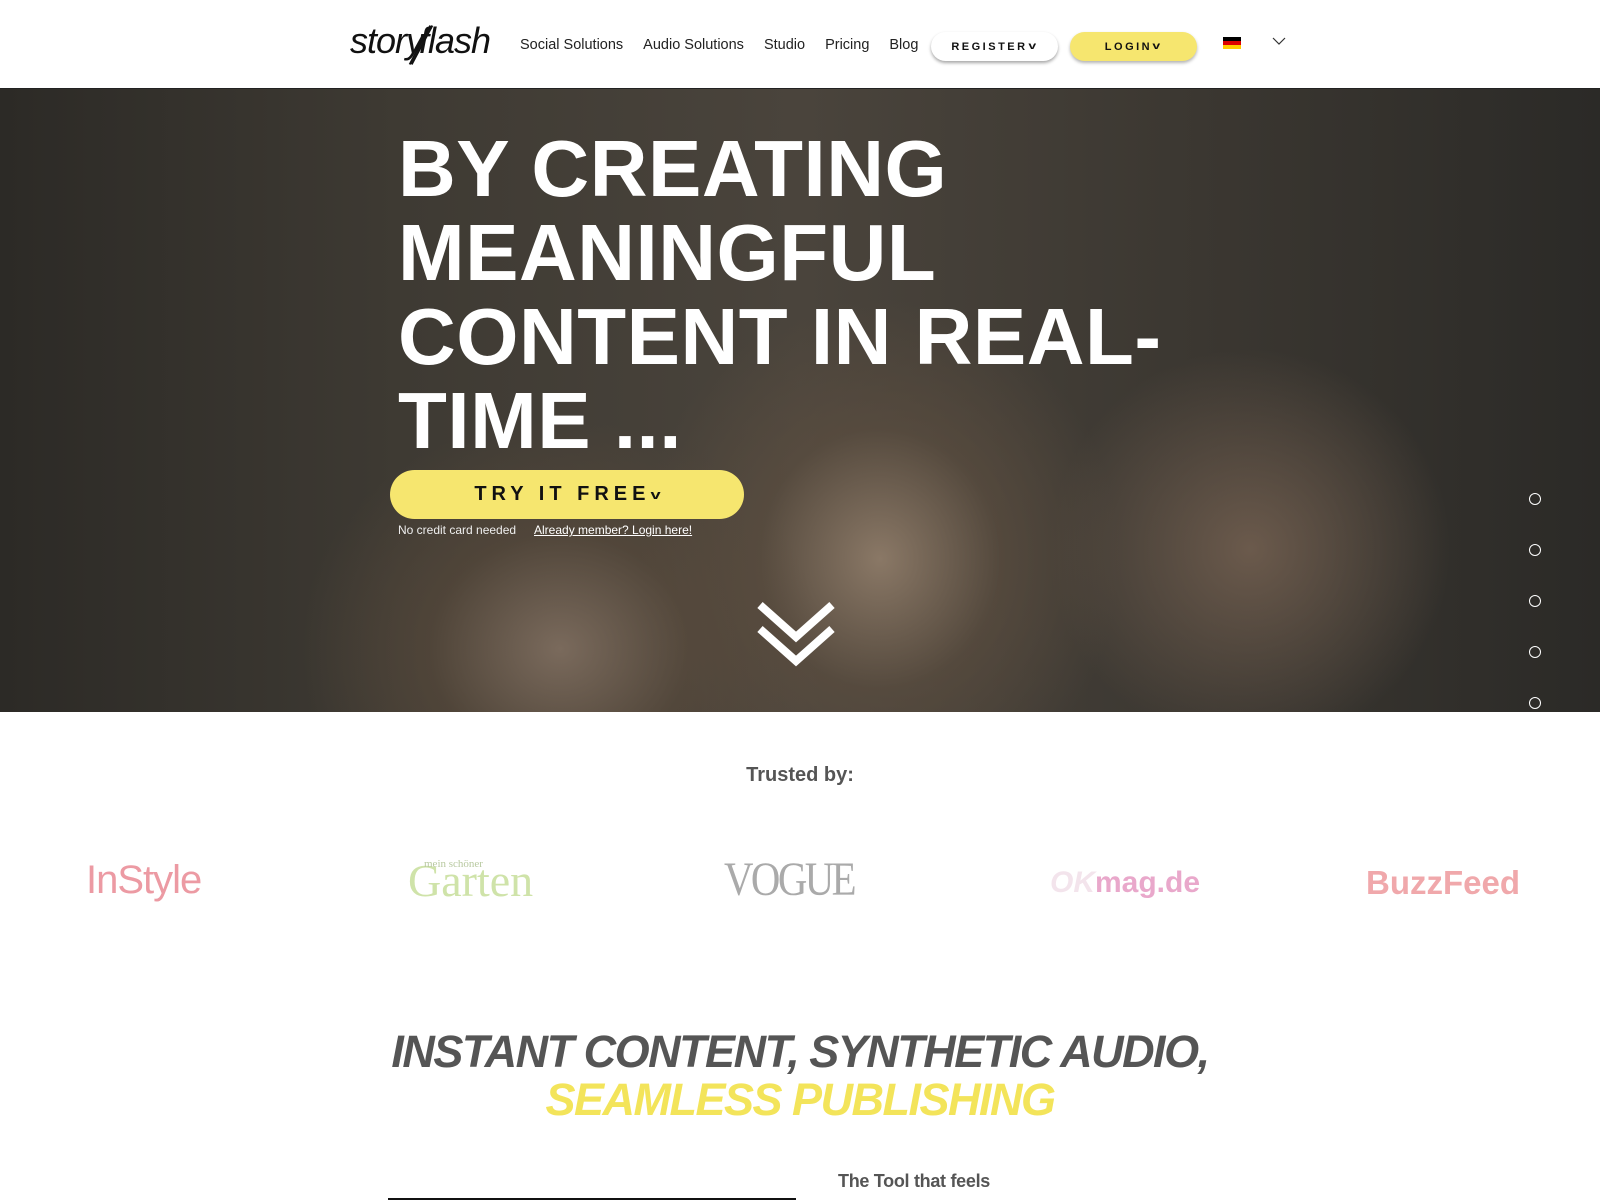  What do you see at coordinates (989, 46) in the screenshot?
I see `register-label: REGISTER` at bounding box center [989, 46].